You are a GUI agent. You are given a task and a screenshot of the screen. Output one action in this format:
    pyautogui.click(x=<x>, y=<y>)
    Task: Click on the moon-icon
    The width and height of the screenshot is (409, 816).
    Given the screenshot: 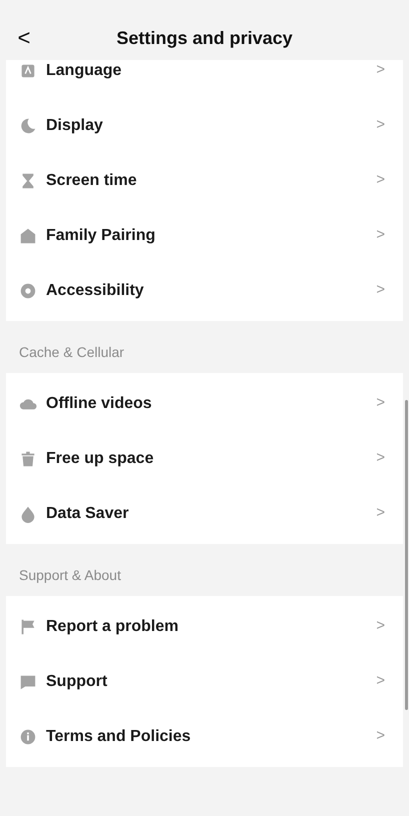 What is the action you would take?
    pyautogui.click(x=28, y=125)
    